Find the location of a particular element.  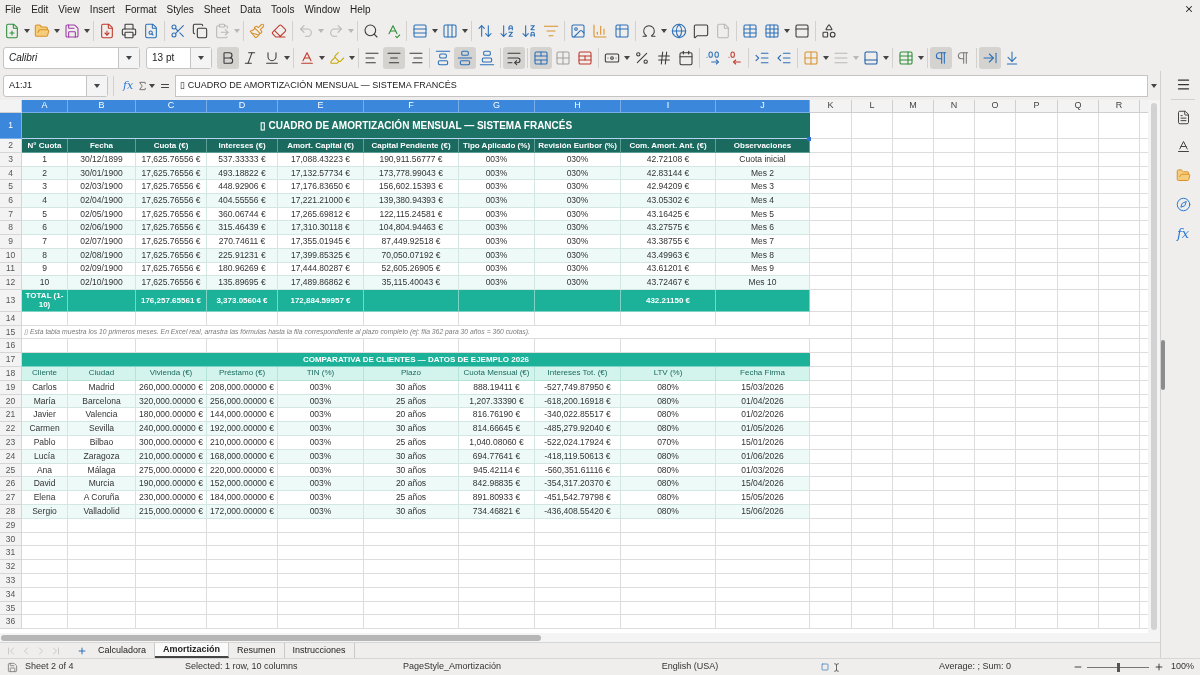

sheet-tab: Amortización is located at coordinates (192, 650).